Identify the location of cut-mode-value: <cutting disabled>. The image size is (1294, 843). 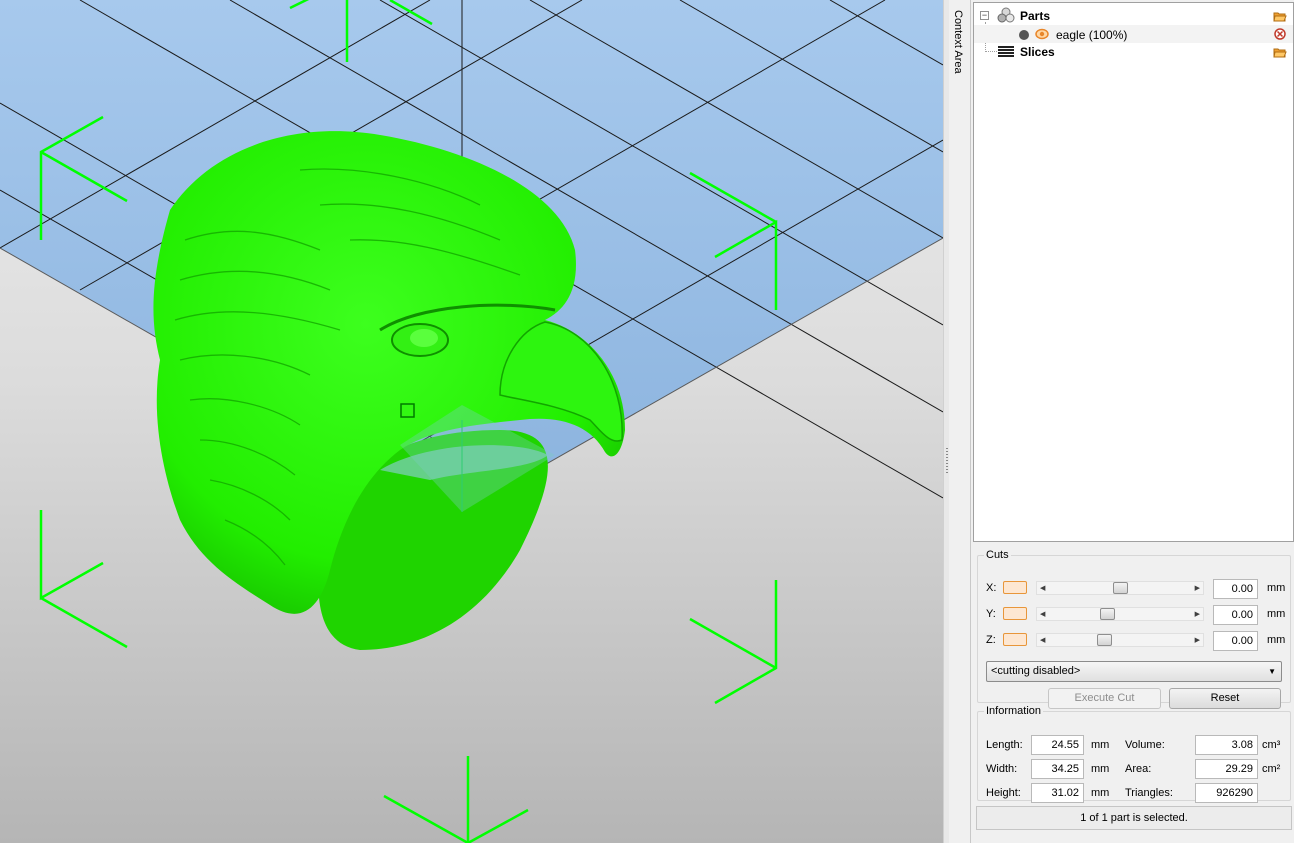
(1036, 671).